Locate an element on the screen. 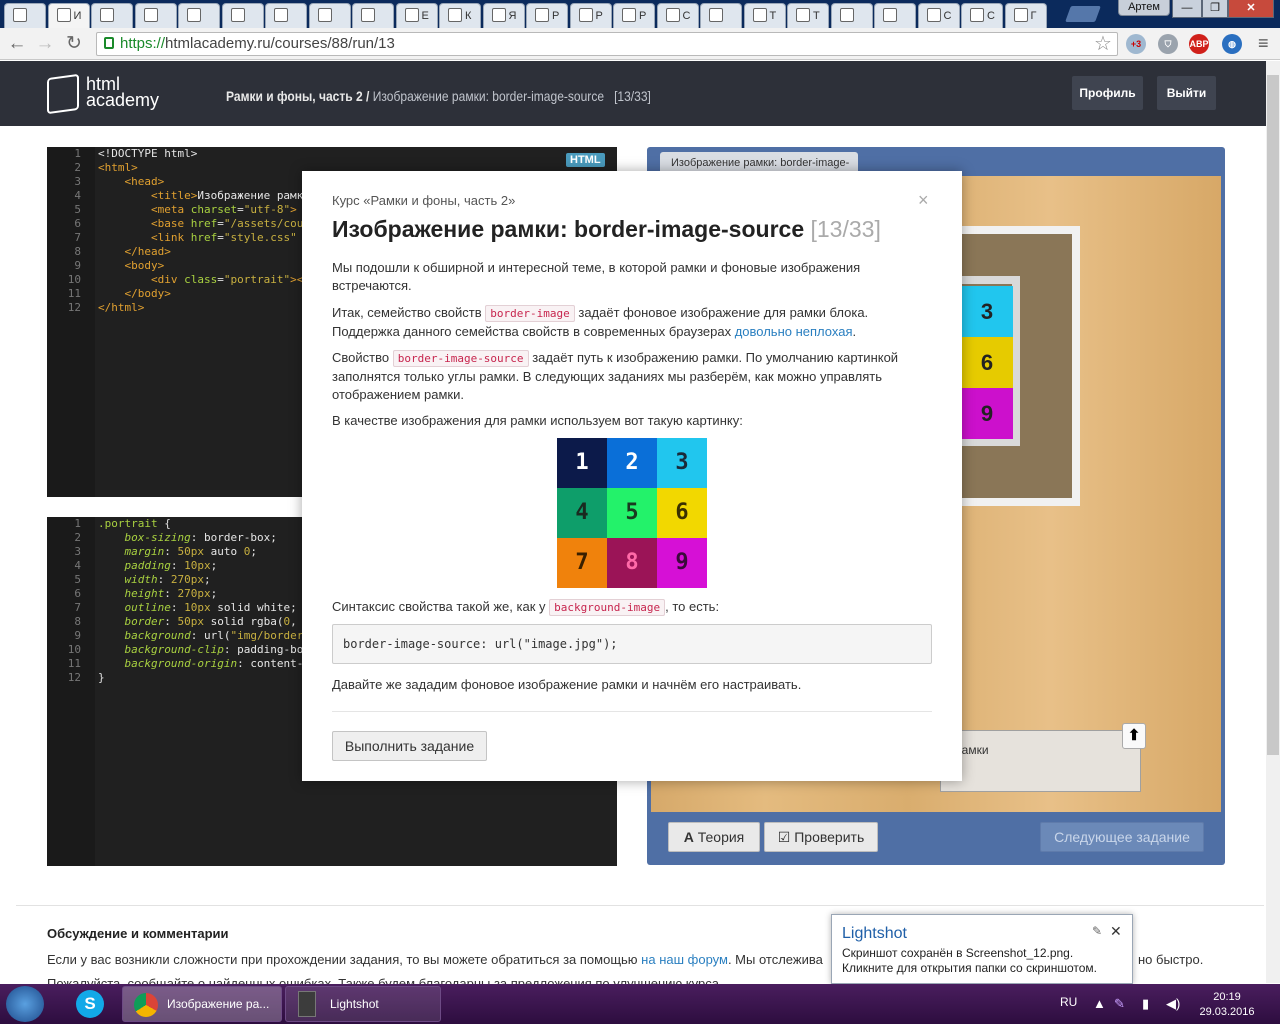 This screenshot has height=1024, width=1280. grid-cell: 7 is located at coordinates (582, 563).